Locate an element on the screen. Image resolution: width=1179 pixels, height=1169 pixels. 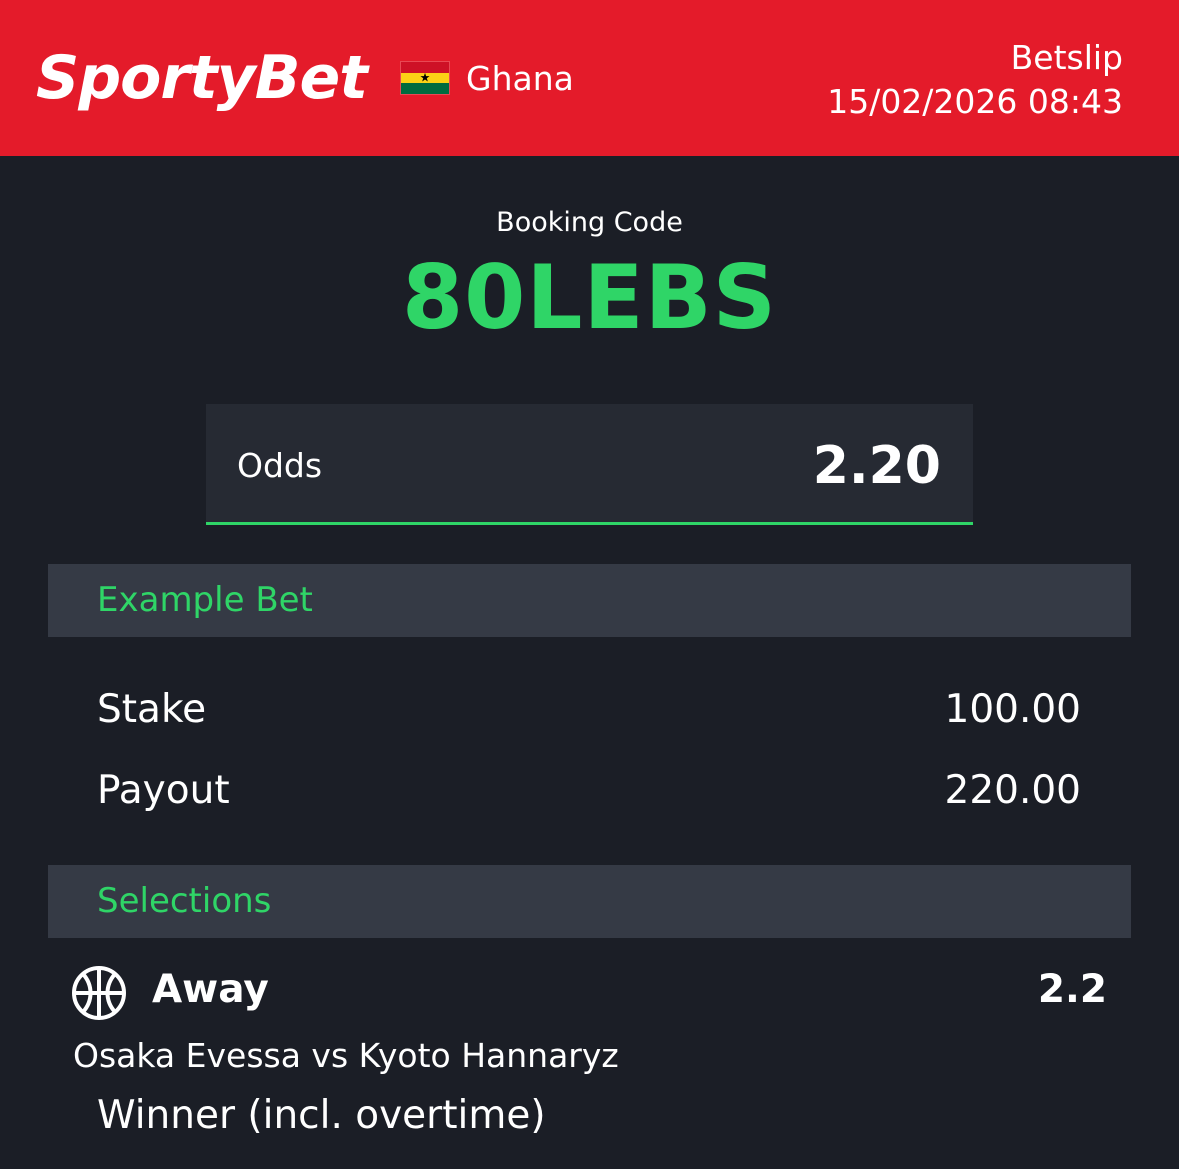
ghana-flag-icon: ★ is located at coordinates (425, 78).